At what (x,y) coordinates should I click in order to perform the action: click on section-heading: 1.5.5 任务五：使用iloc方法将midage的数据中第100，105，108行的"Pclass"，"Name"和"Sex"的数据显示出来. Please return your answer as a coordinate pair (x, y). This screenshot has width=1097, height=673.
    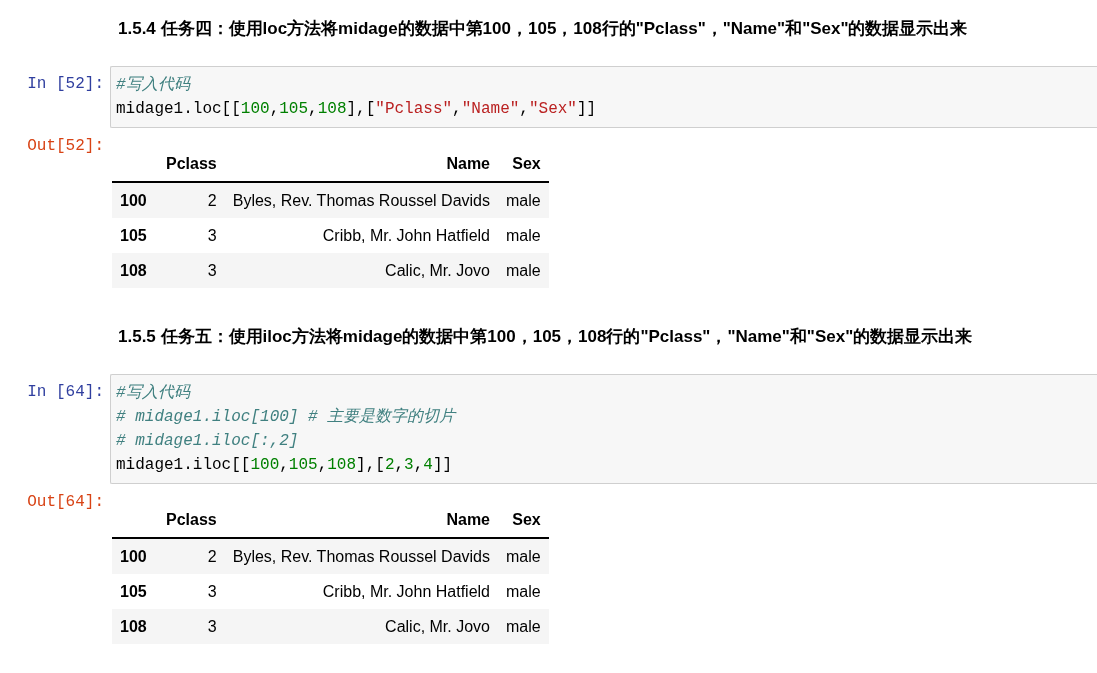
    Looking at the image, I should click on (546, 337).